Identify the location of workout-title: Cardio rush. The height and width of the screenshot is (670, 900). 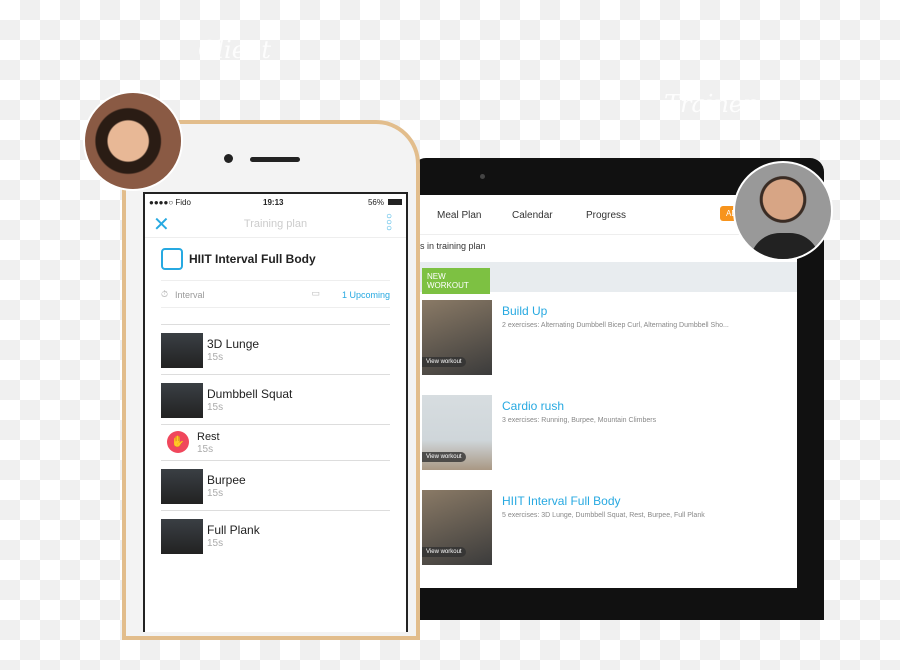
(533, 406).